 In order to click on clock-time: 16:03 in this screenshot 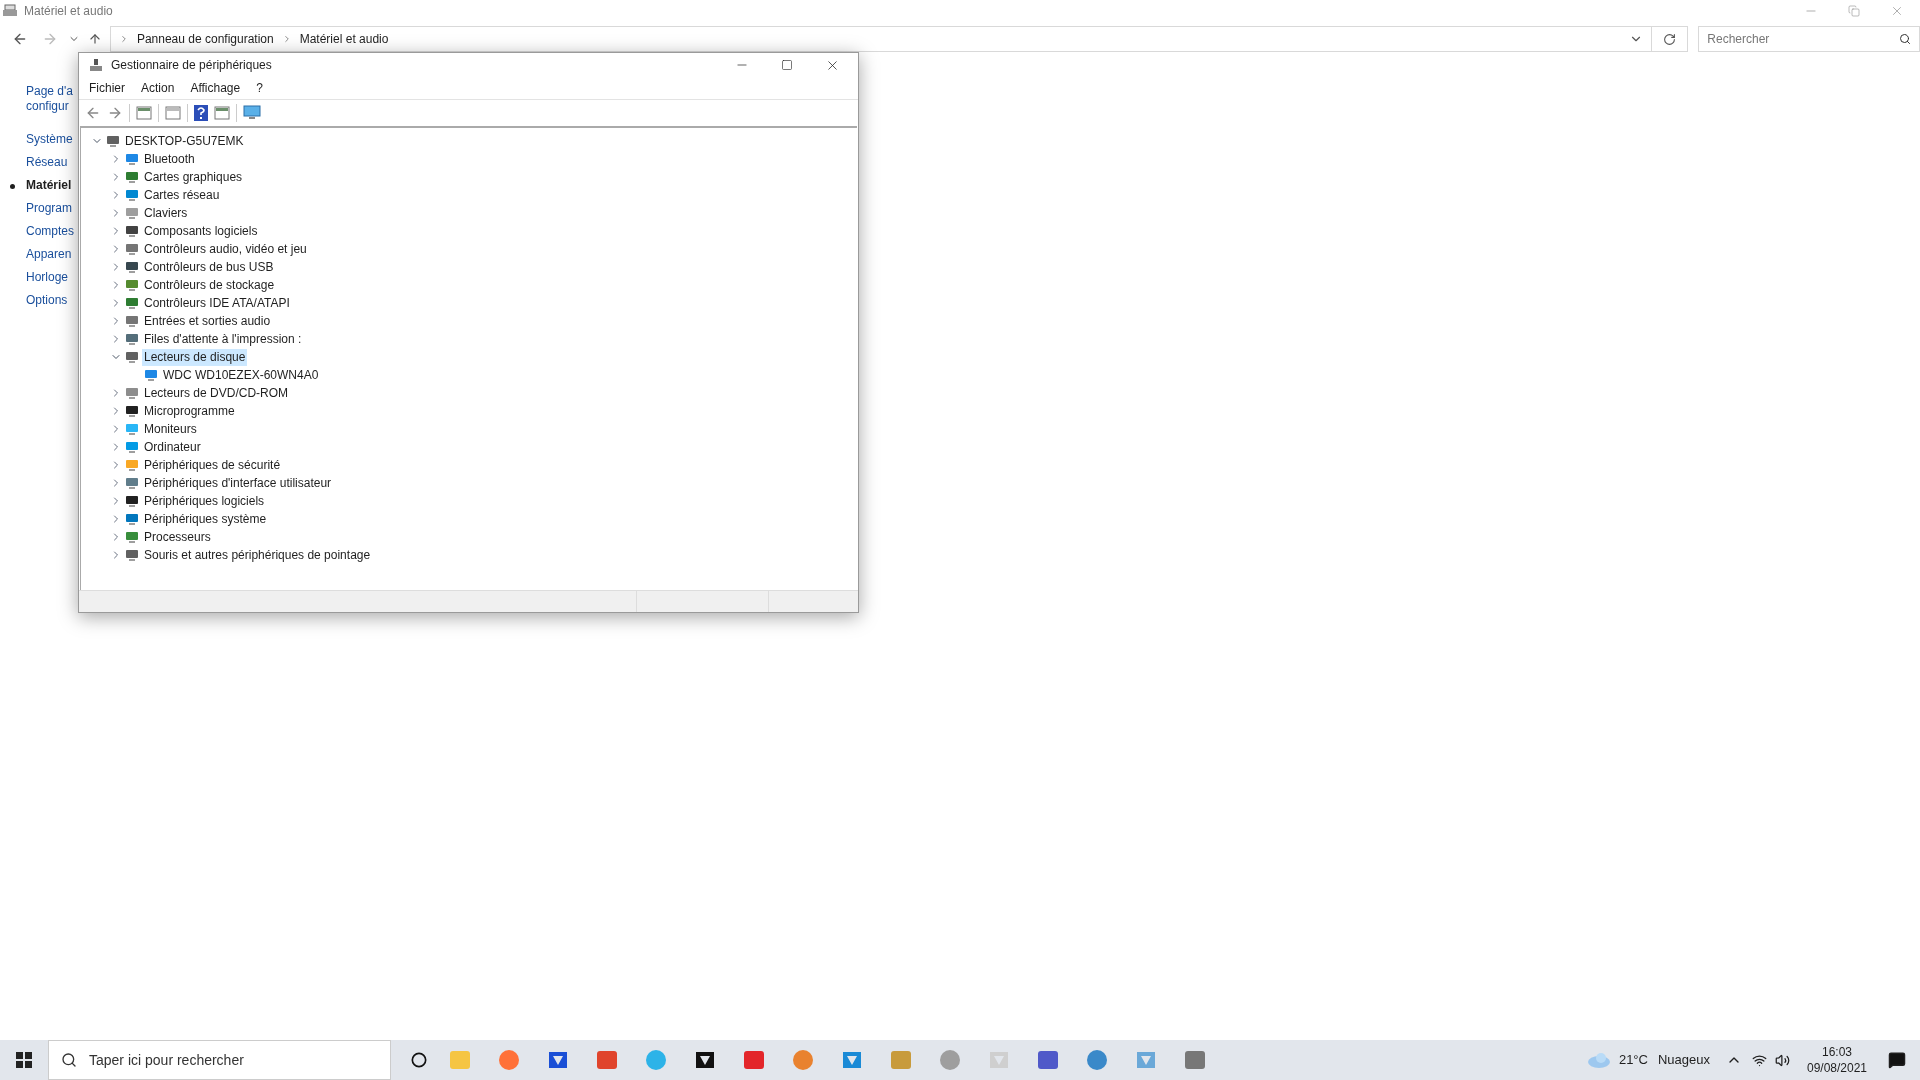, I will do `click(1837, 1052)`.